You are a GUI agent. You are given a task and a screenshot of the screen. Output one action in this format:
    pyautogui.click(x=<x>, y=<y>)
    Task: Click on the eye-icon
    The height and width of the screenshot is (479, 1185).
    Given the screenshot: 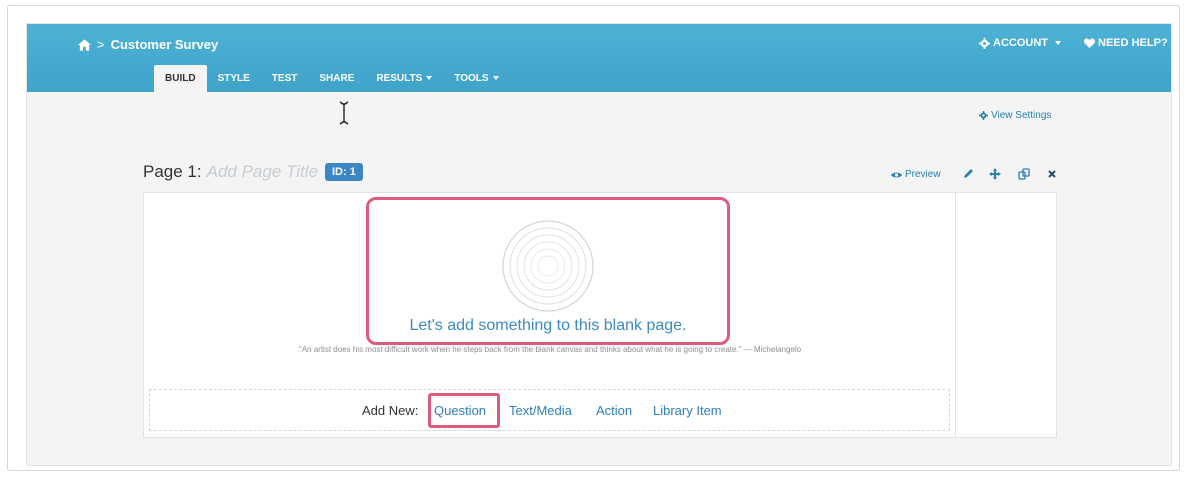 What is the action you would take?
    pyautogui.click(x=896, y=174)
    